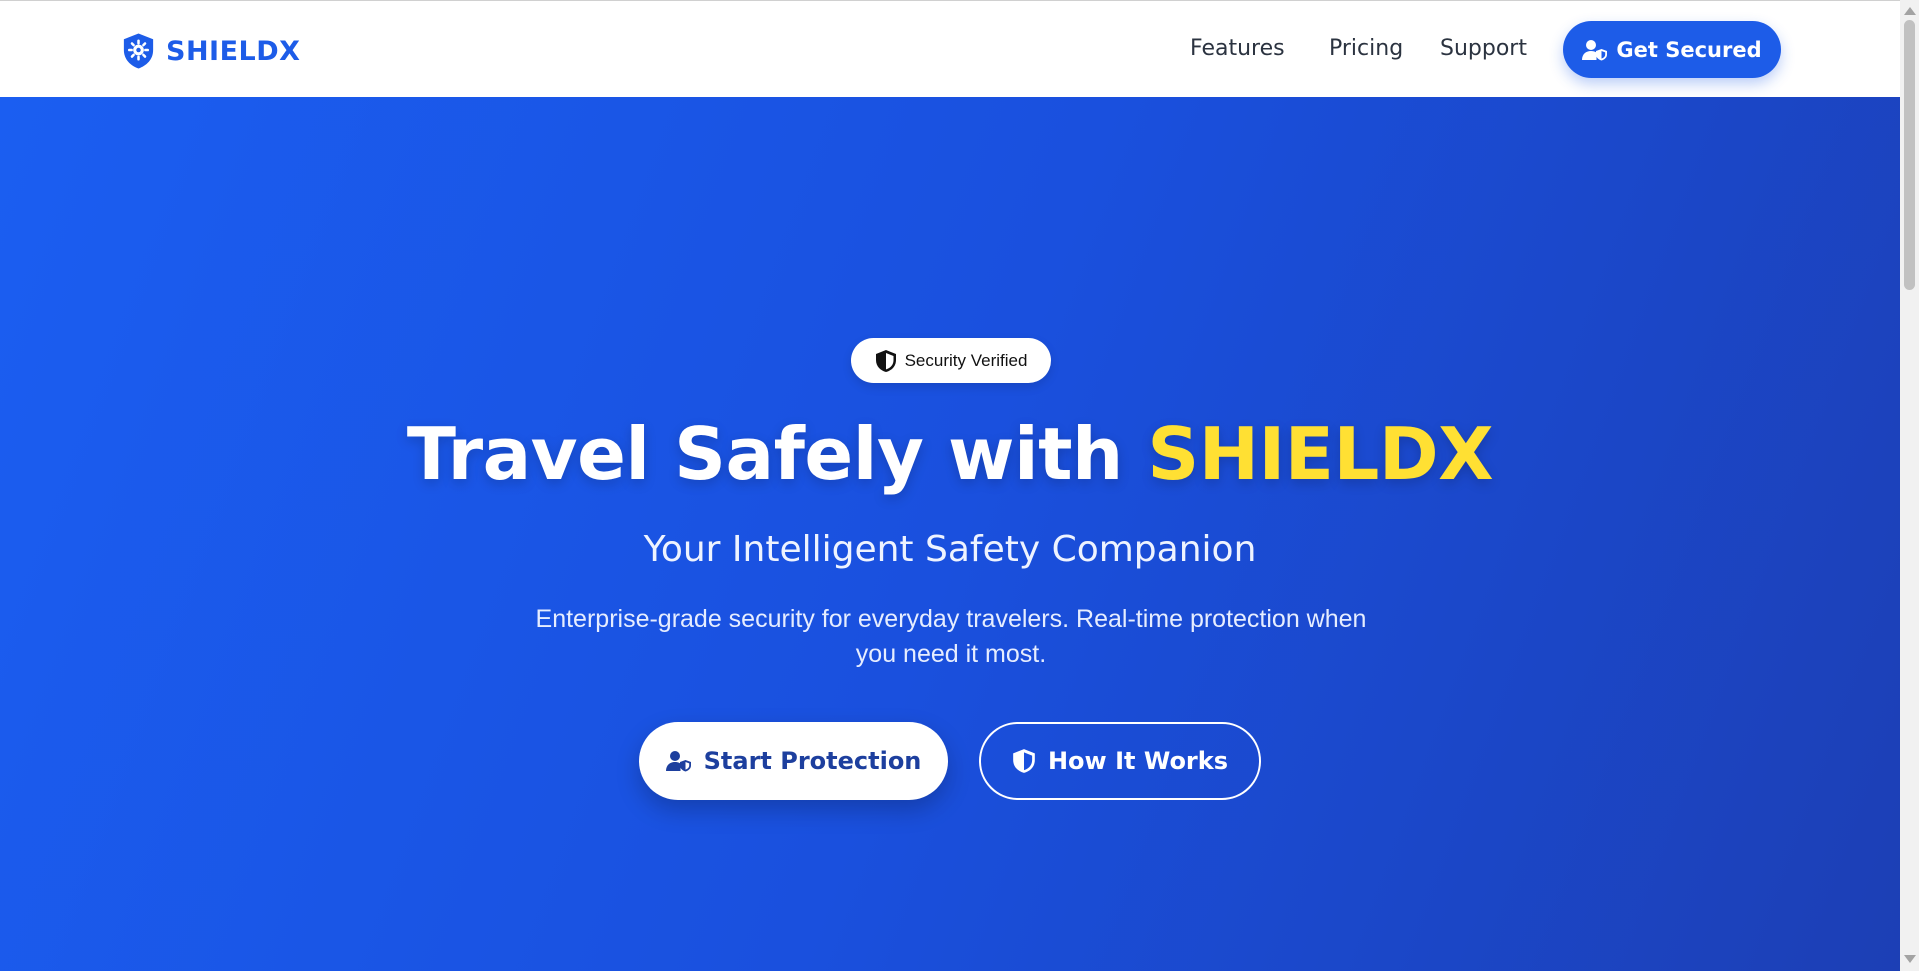  Describe the element at coordinates (1909, 485) in the screenshot. I see `vertical-scrollbar` at that location.